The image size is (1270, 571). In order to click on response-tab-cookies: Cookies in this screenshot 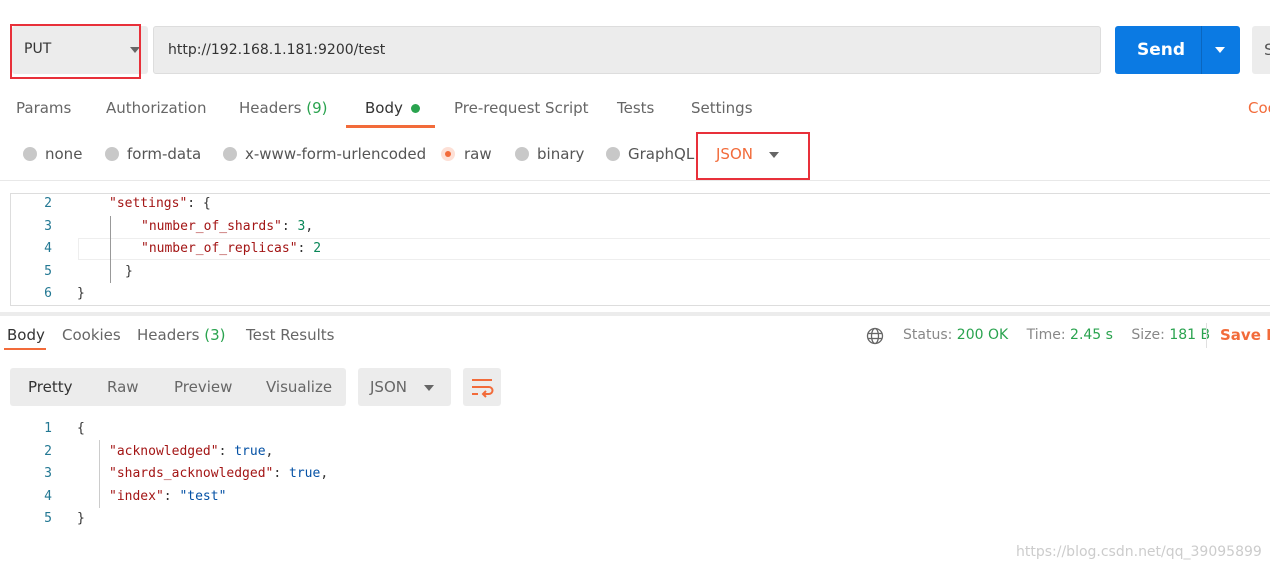, I will do `click(91, 335)`.